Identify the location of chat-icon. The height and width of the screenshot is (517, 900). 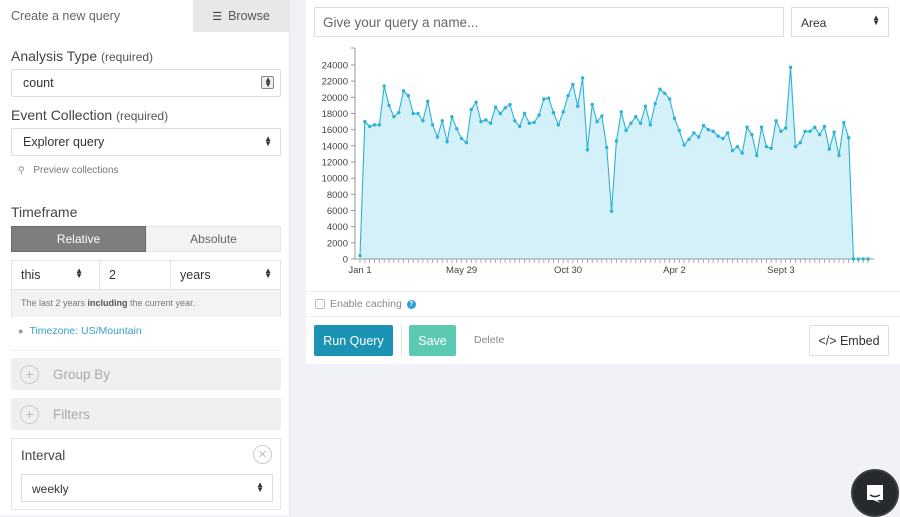
(875, 494).